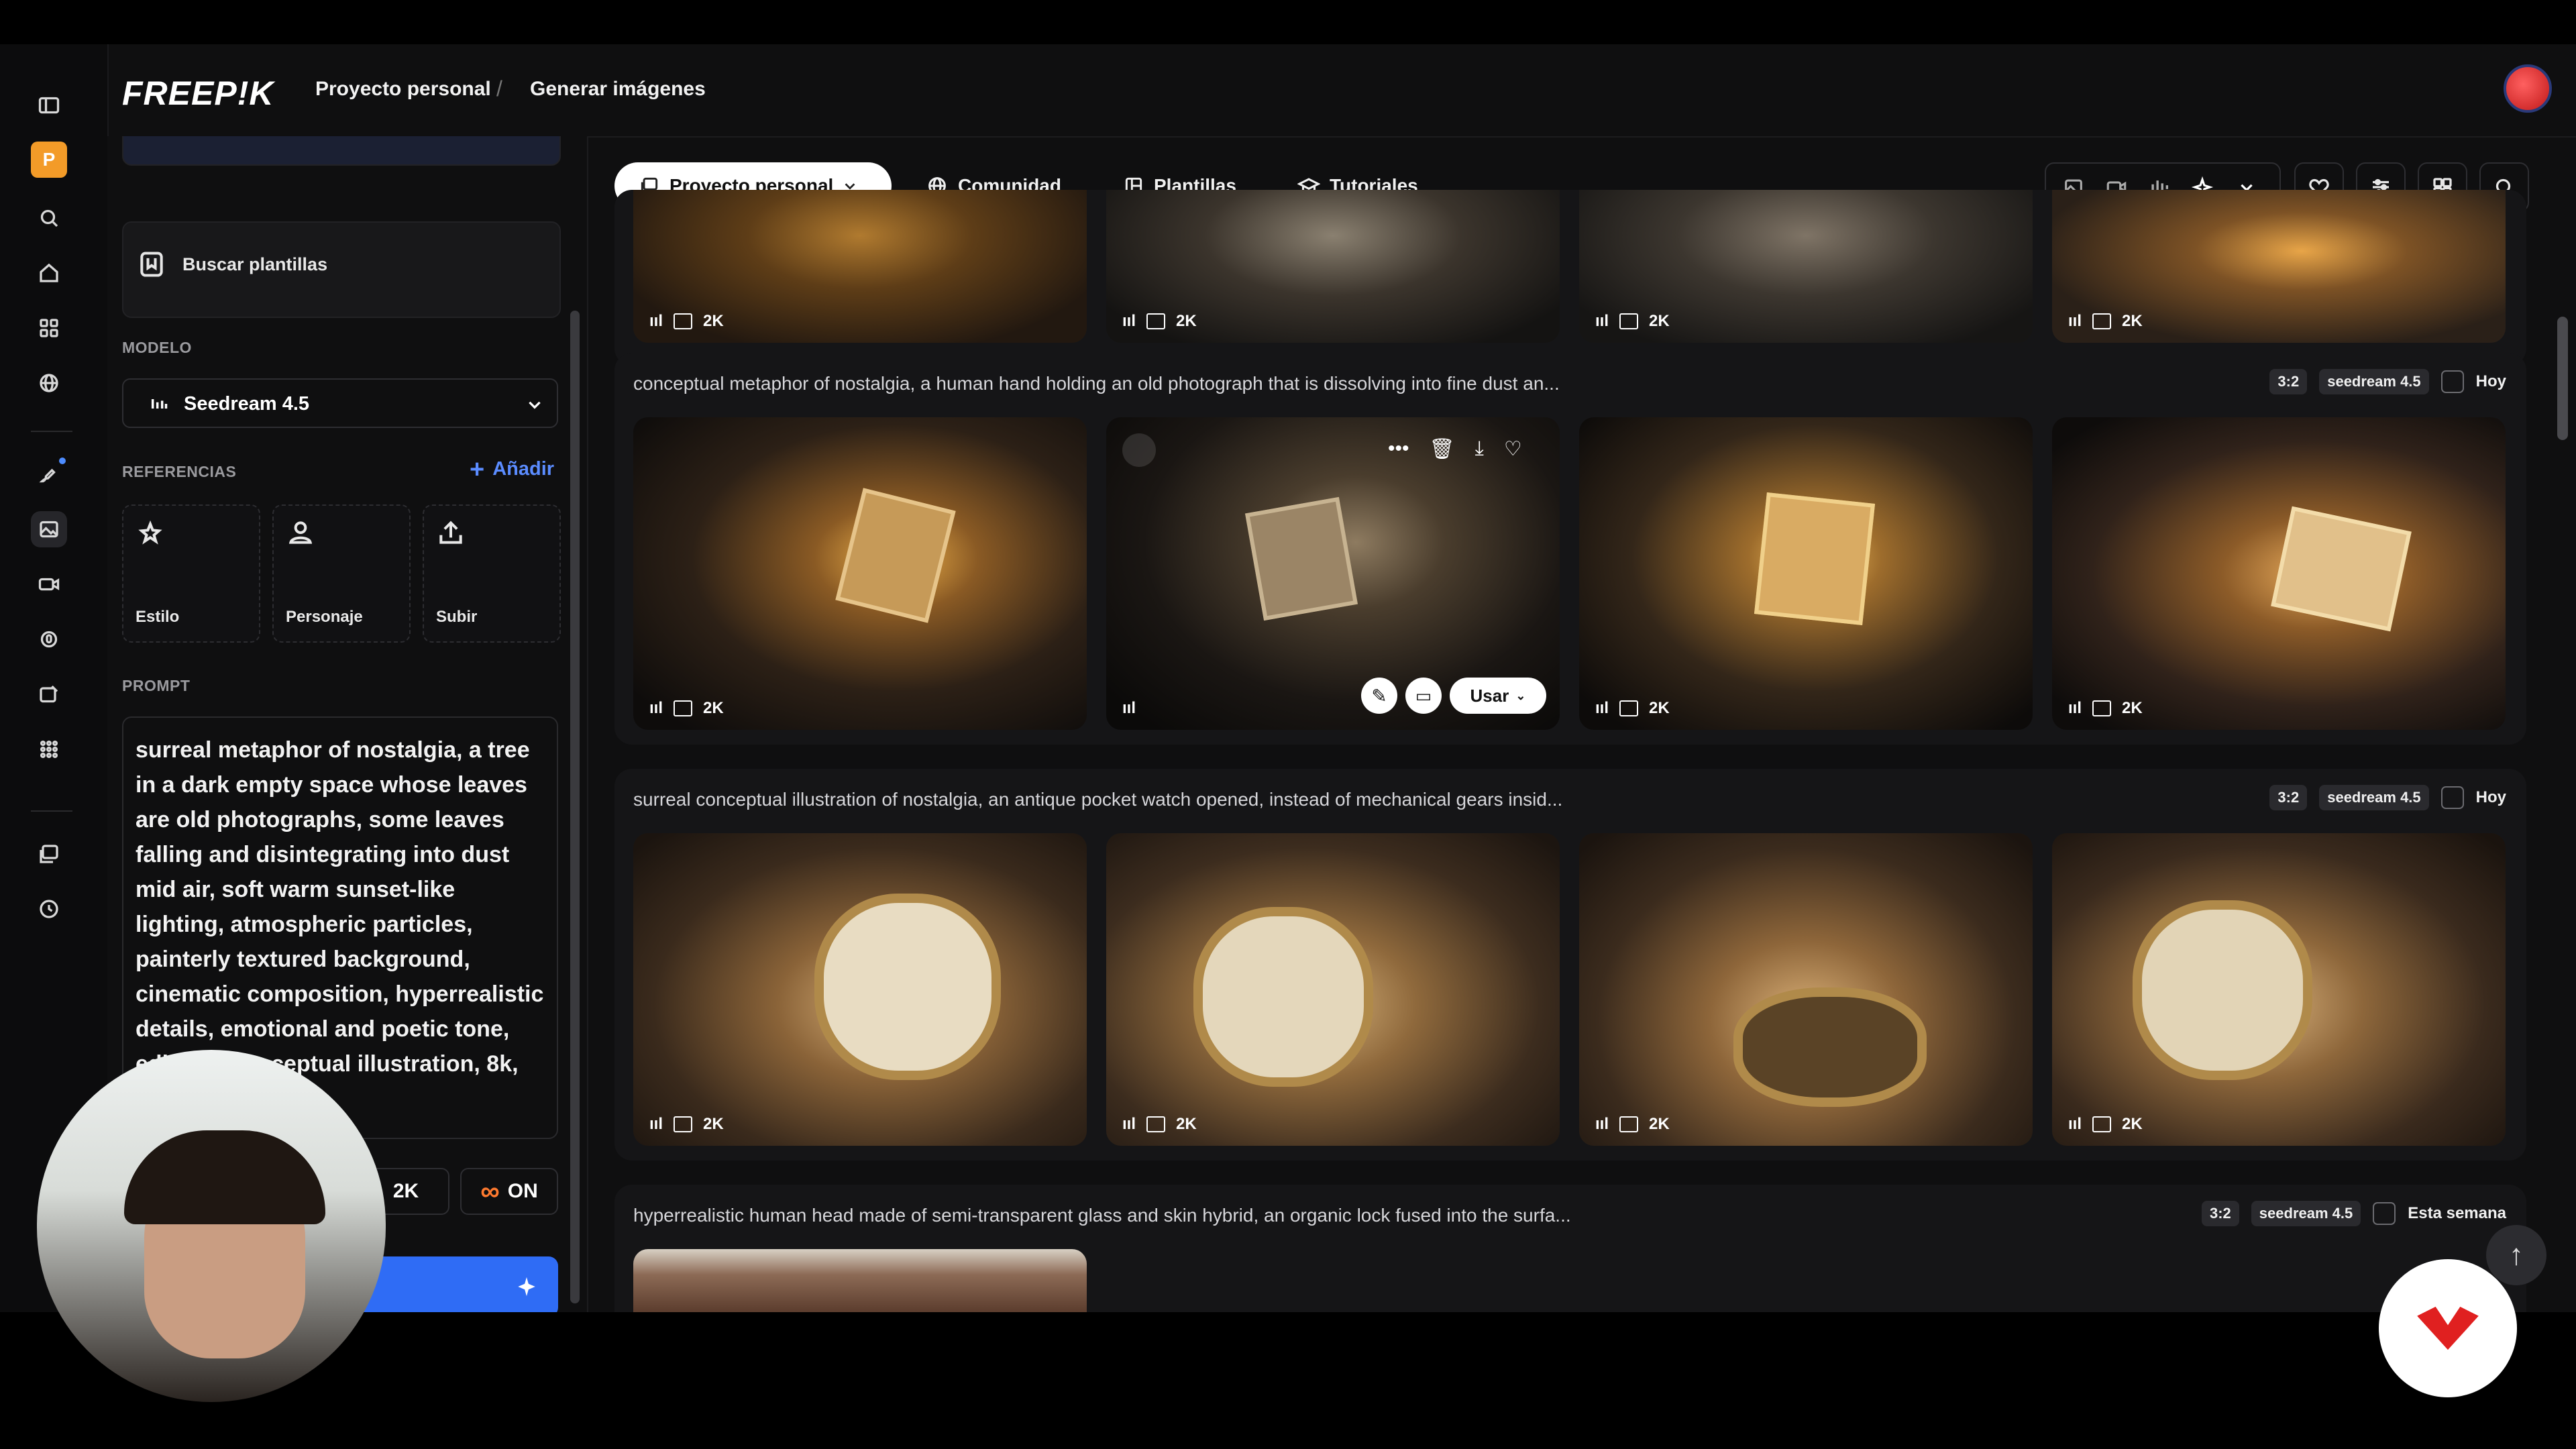 The width and height of the screenshot is (2576, 1449). What do you see at coordinates (211, 1226) in the screenshot?
I see `webcam-overlay` at bounding box center [211, 1226].